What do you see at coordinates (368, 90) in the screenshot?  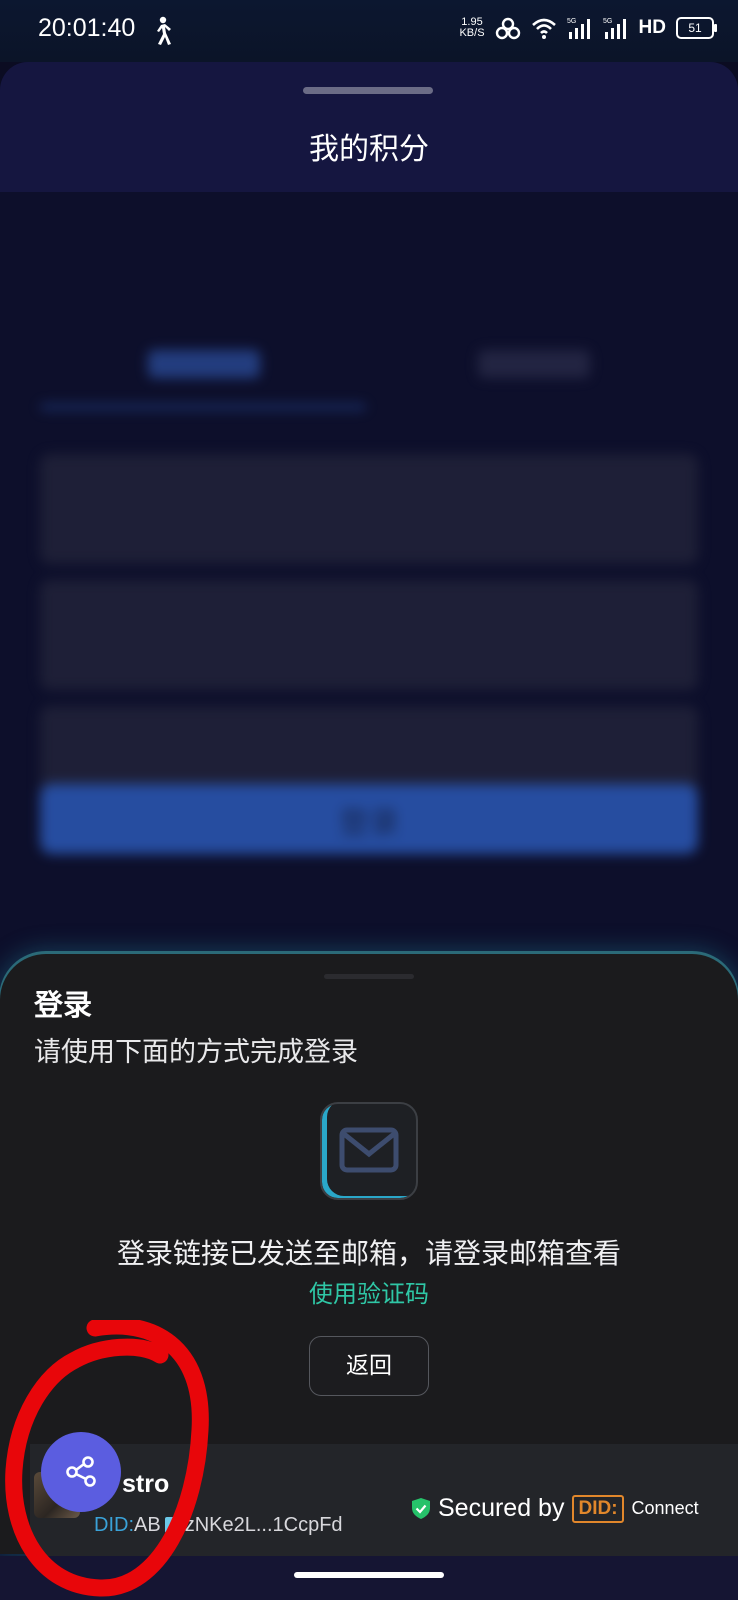 I see `sheet-drag-handle` at bounding box center [368, 90].